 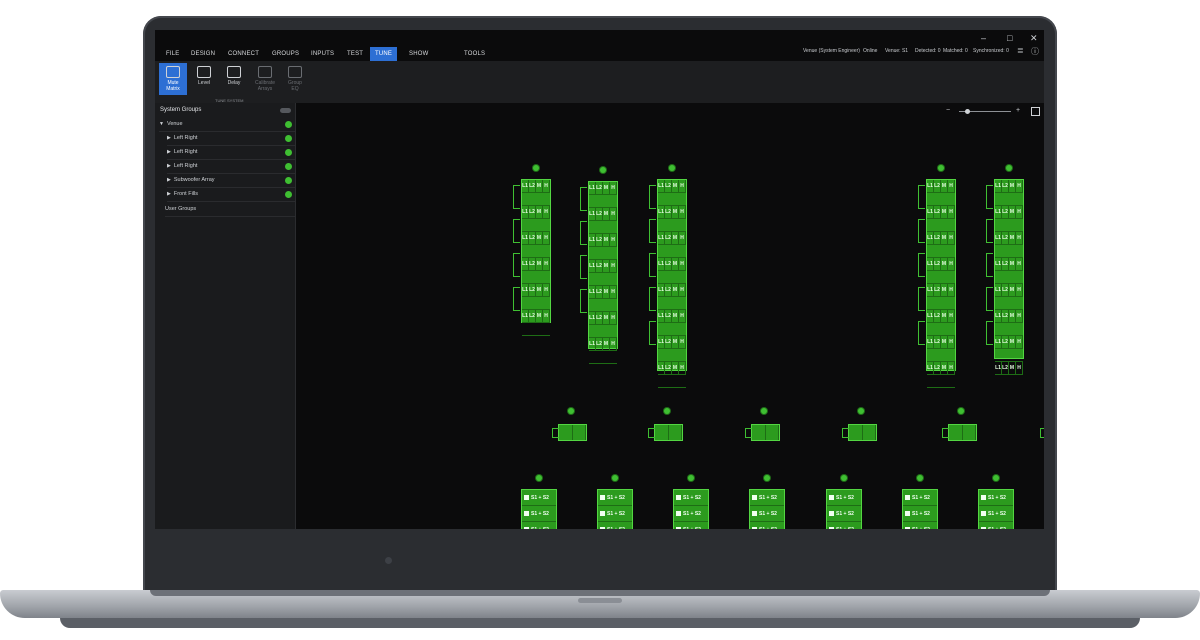 I want to click on maximize-button: □, so click(x=1009, y=38).